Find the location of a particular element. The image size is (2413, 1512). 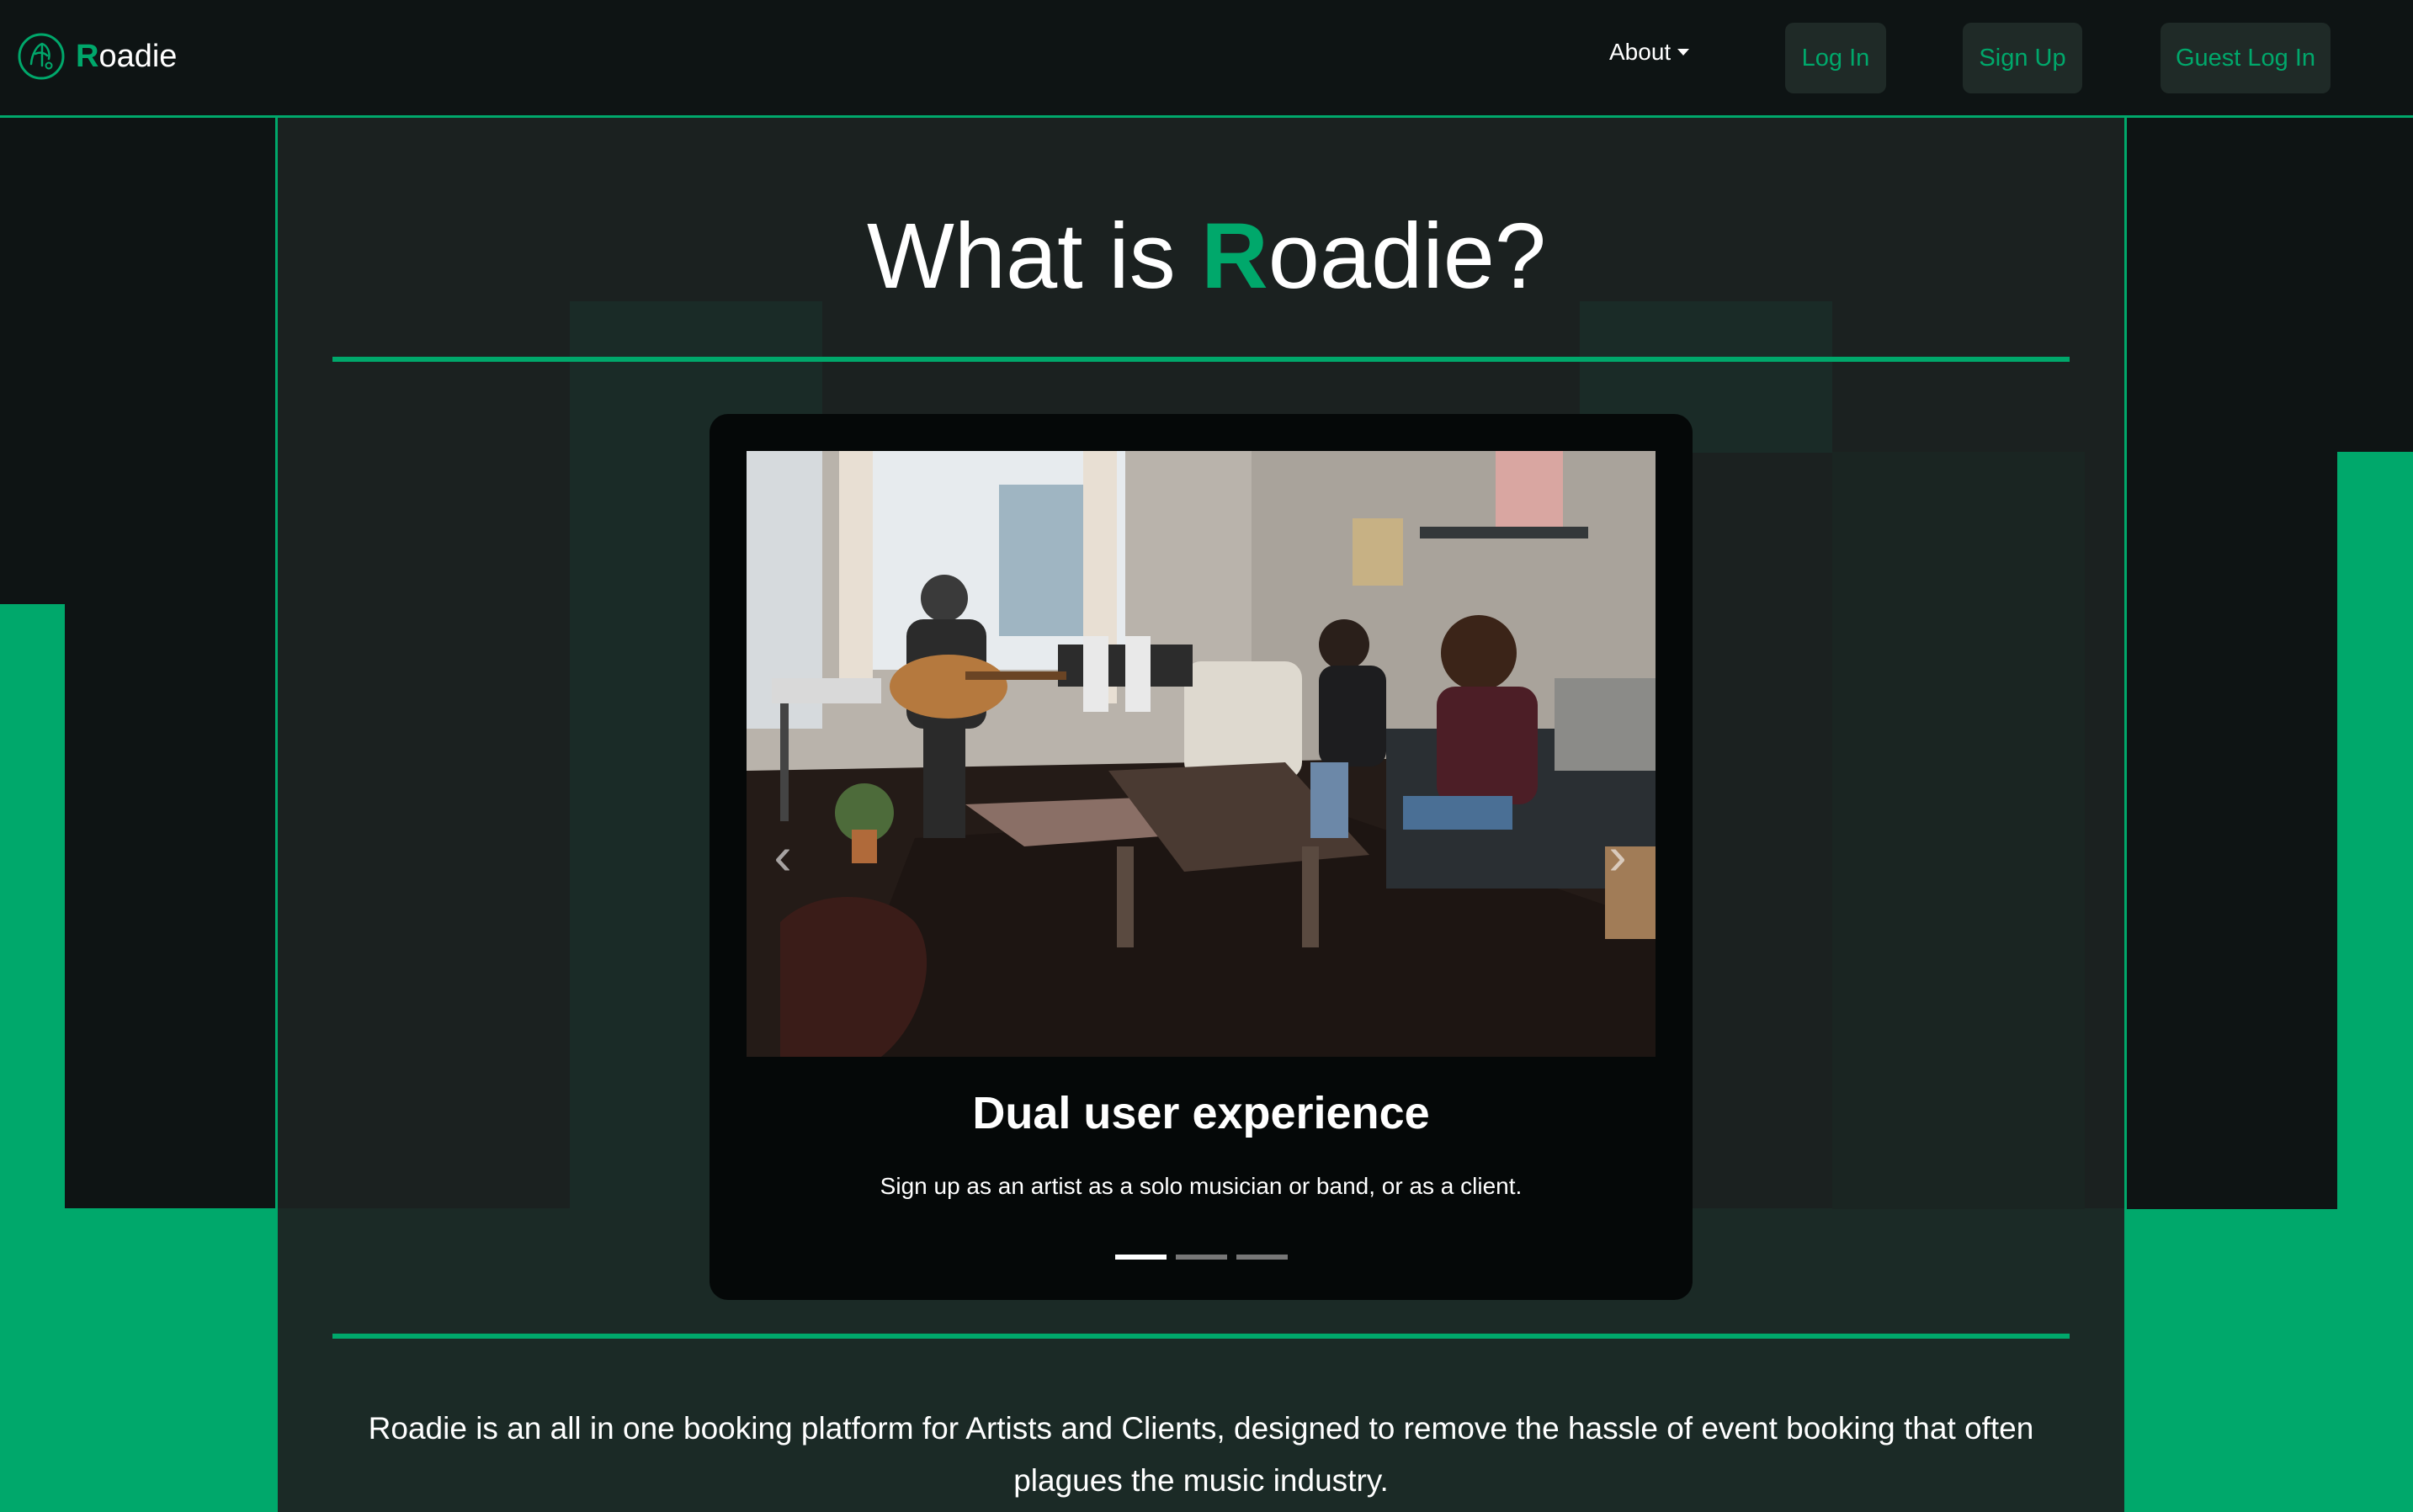

navbar: Roadie About Log In Sign Up Guest Log In is located at coordinates (1206, 59).